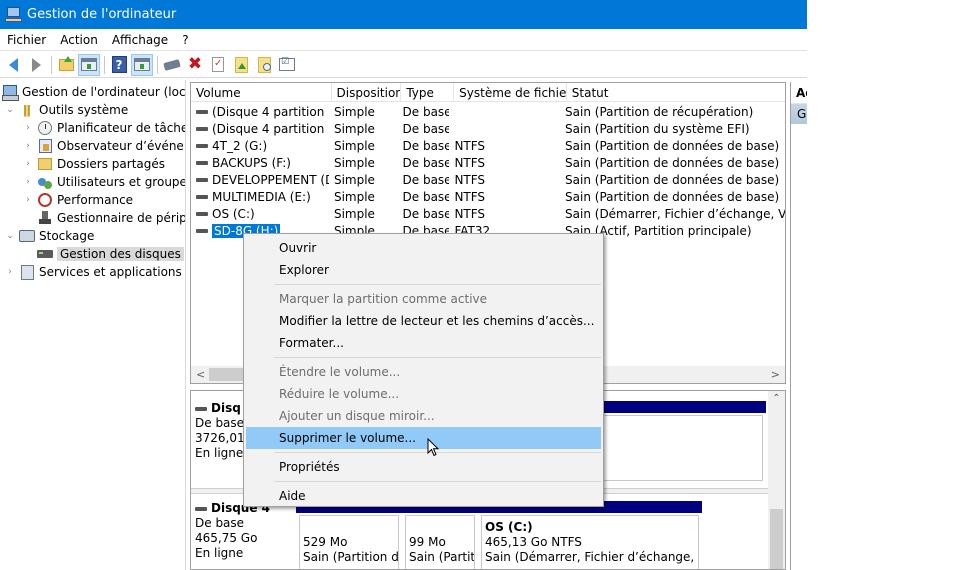  I want to click on menu-item-aide: Aide, so click(423, 496).